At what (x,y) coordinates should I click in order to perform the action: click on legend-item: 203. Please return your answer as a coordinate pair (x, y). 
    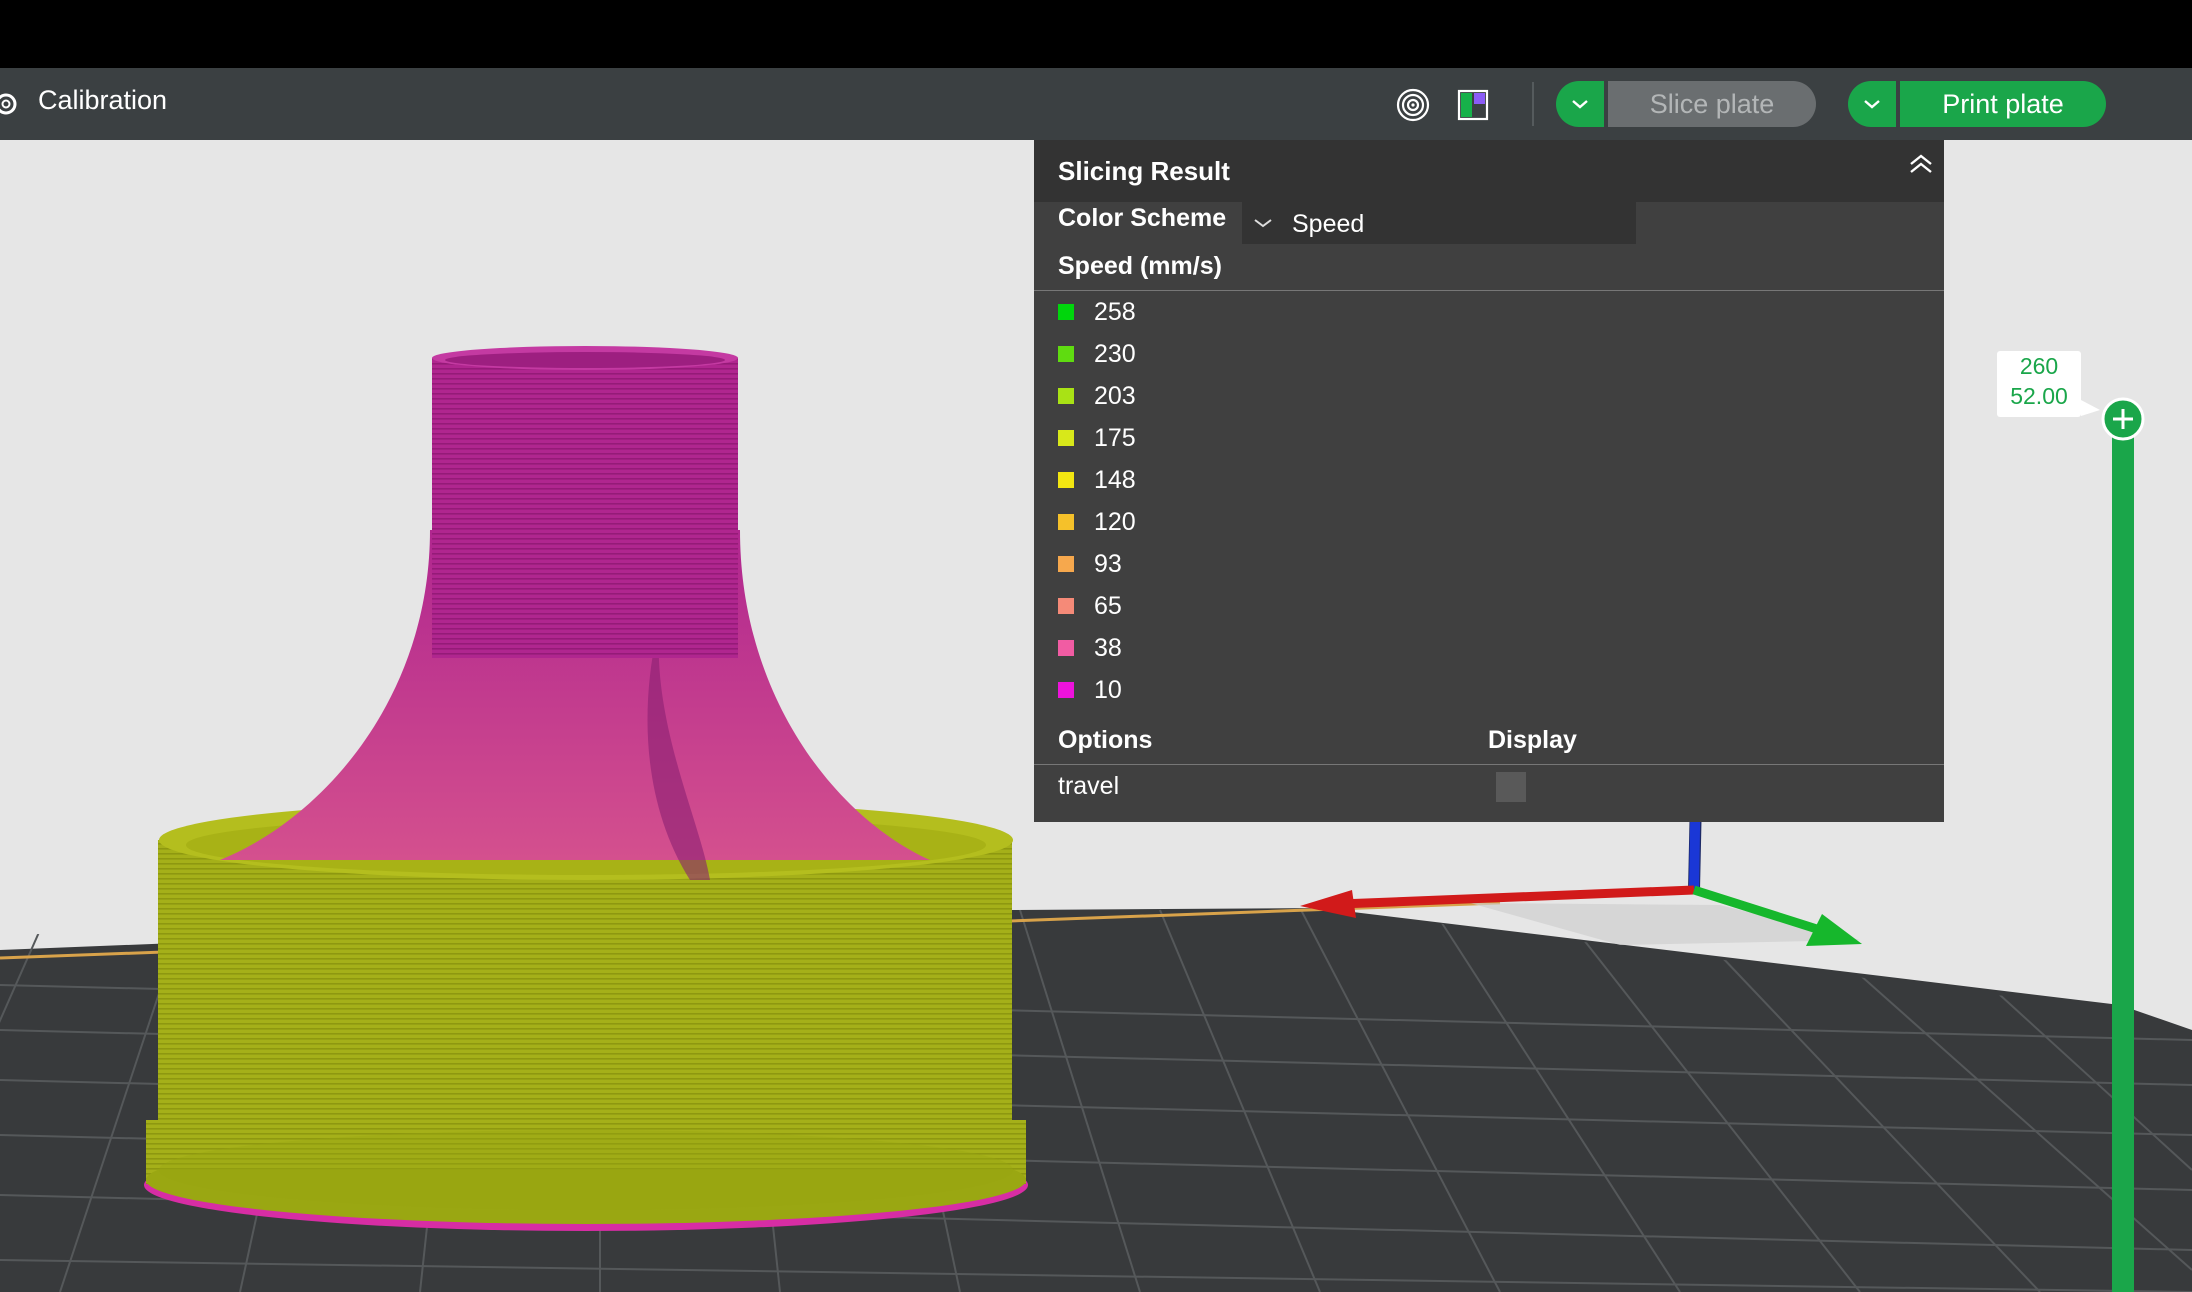
    Looking at the image, I should click on (1097, 396).